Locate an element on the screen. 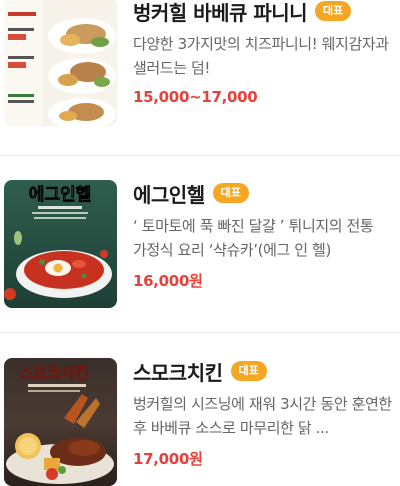  egg-in-hell-photo-caption: 에그인헬 is located at coordinates (60, 195).